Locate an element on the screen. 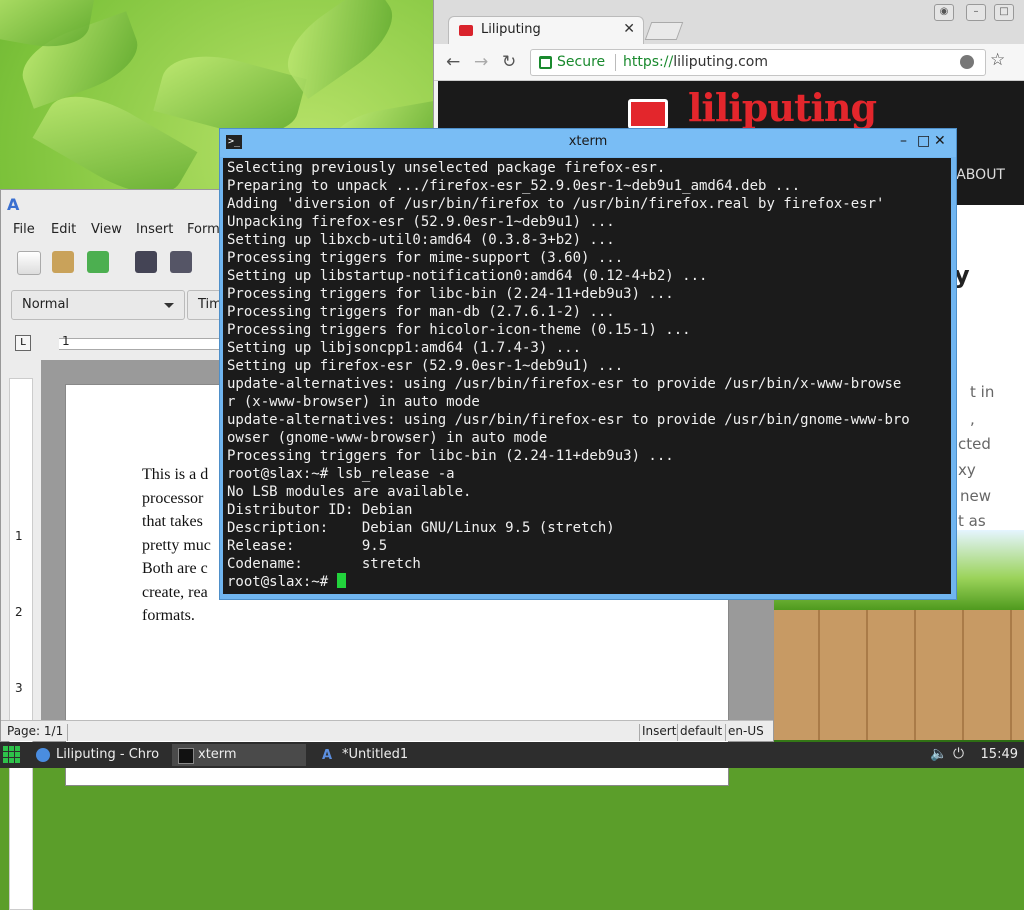  volume-icon: 🔈 is located at coordinates (938, 754).